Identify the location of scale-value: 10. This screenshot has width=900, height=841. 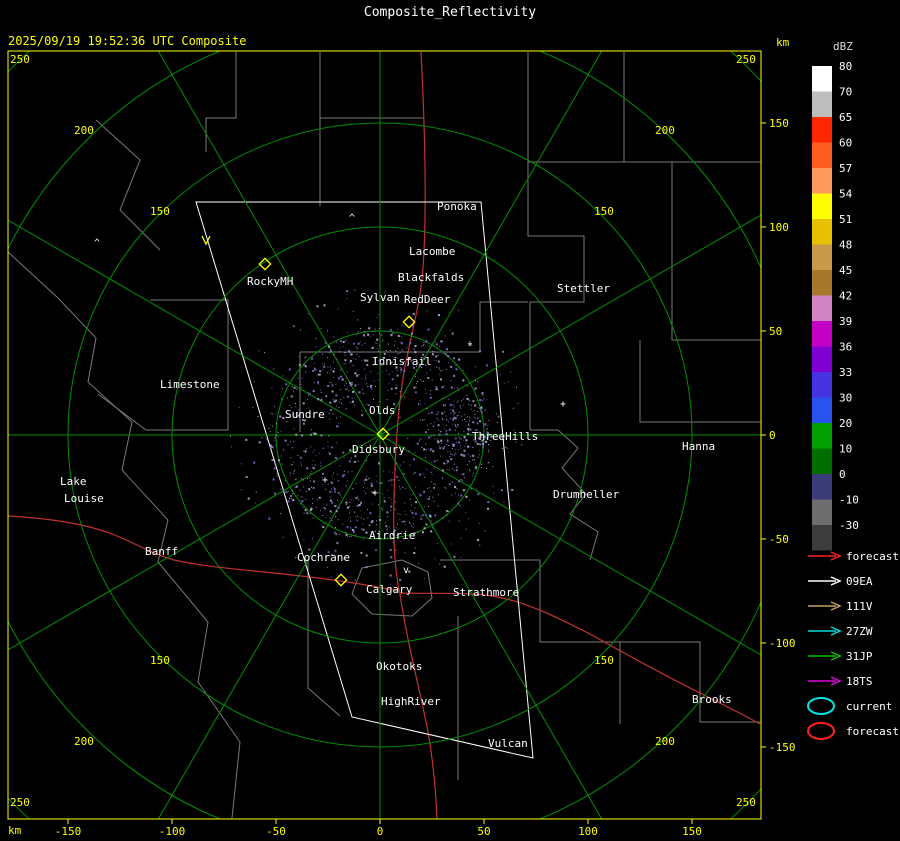
(845, 449).